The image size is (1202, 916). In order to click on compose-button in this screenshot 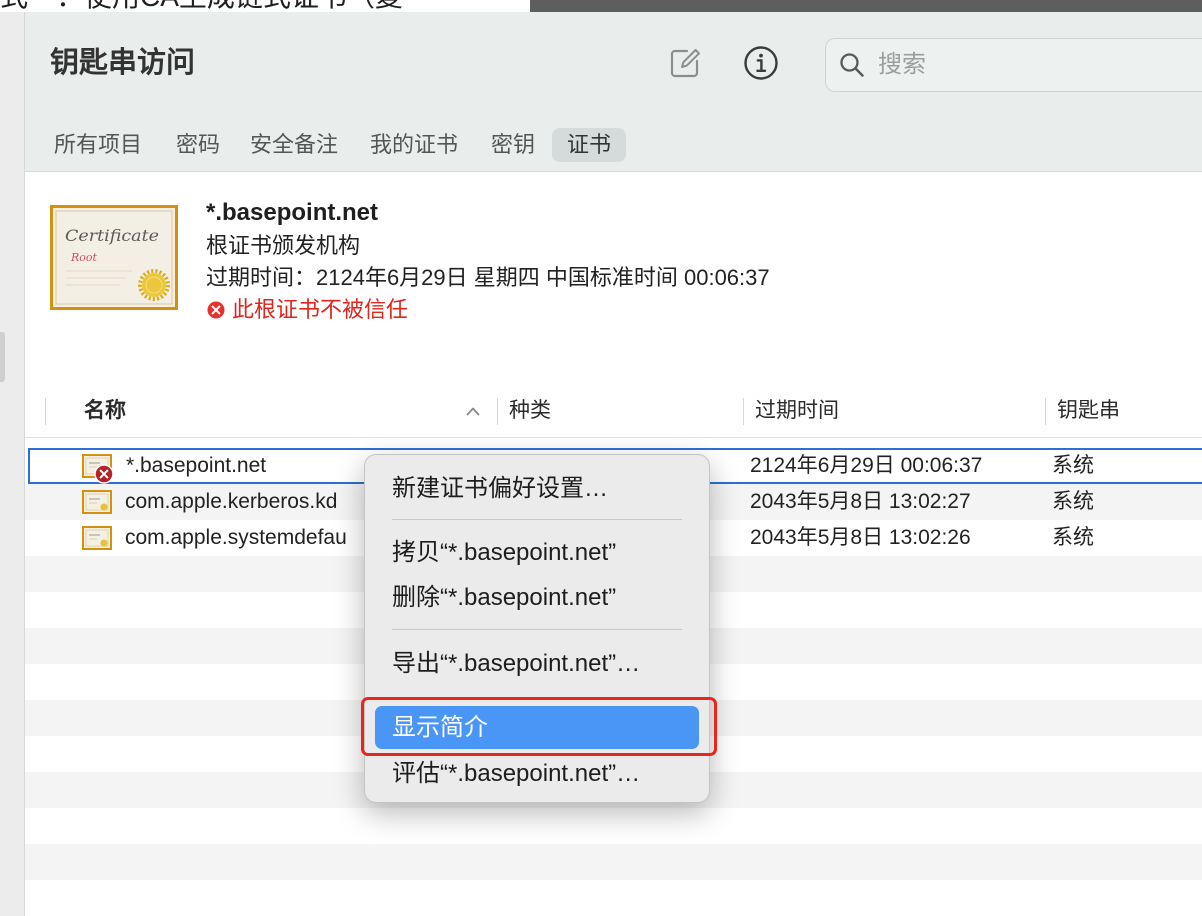, I will do `click(685, 63)`.